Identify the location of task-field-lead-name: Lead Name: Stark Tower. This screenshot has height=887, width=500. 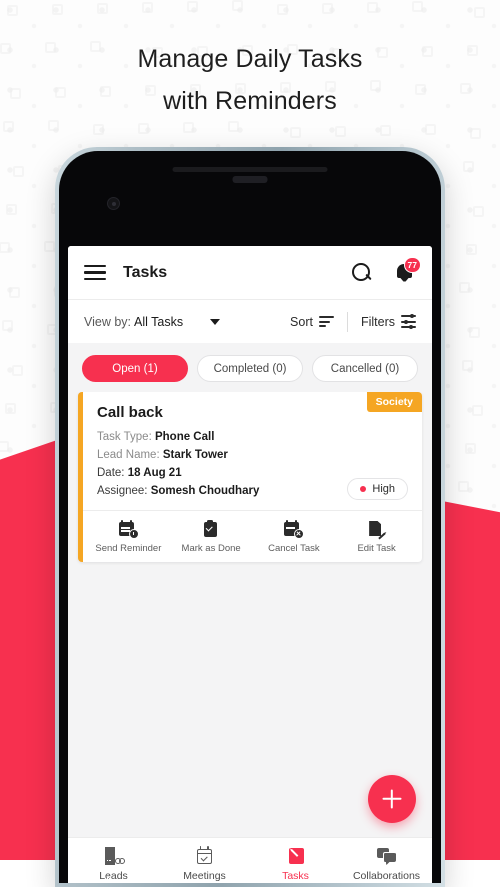
(252, 455).